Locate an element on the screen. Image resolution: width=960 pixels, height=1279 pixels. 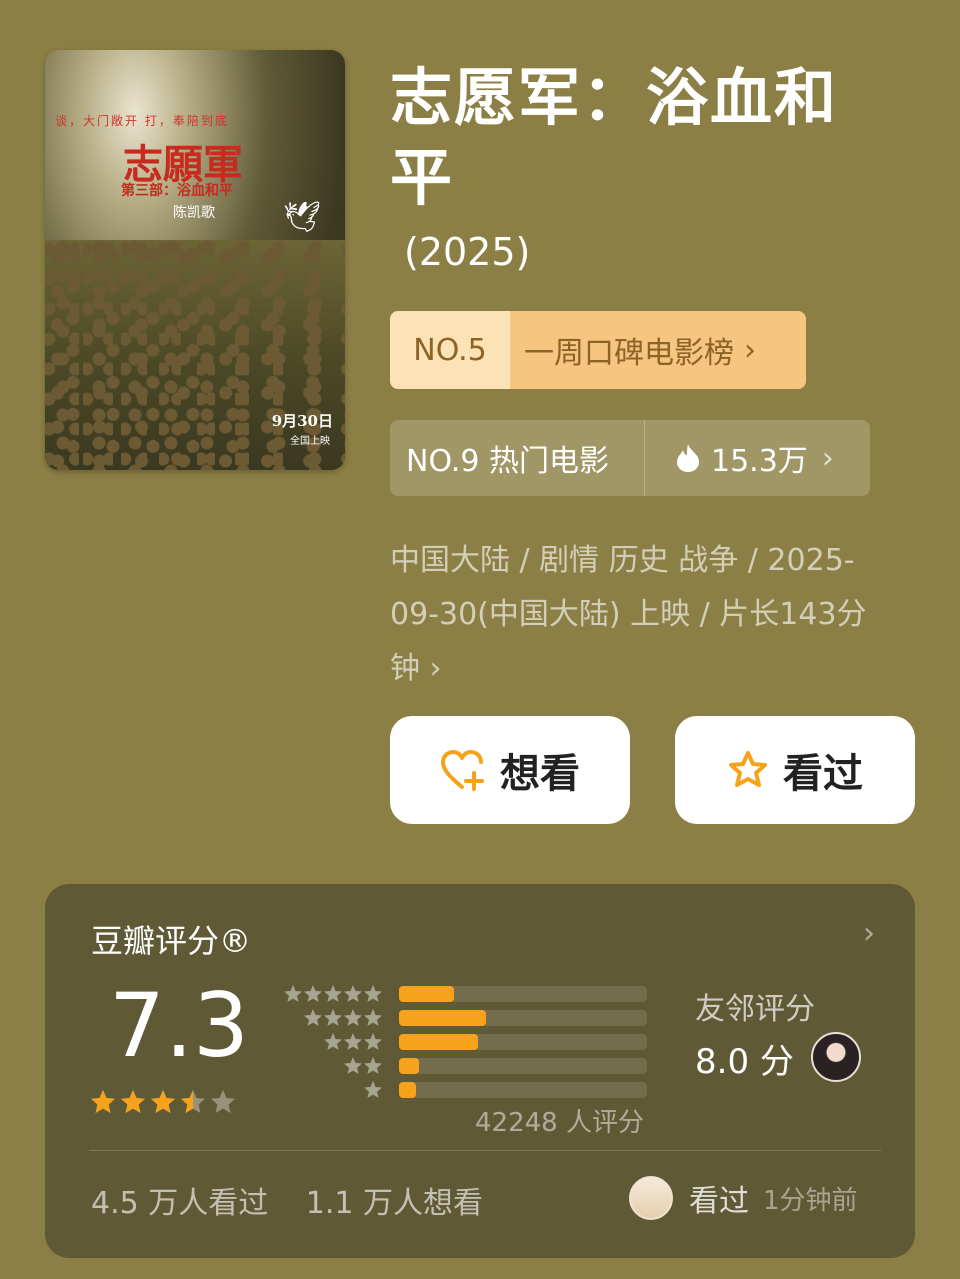
weekly-rank-label-wrap: 一周口碑电影榜 › is located at coordinates (658, 350).